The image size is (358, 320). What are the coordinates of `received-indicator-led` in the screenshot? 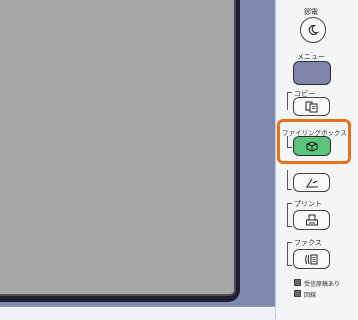 It's located at (297, 282).